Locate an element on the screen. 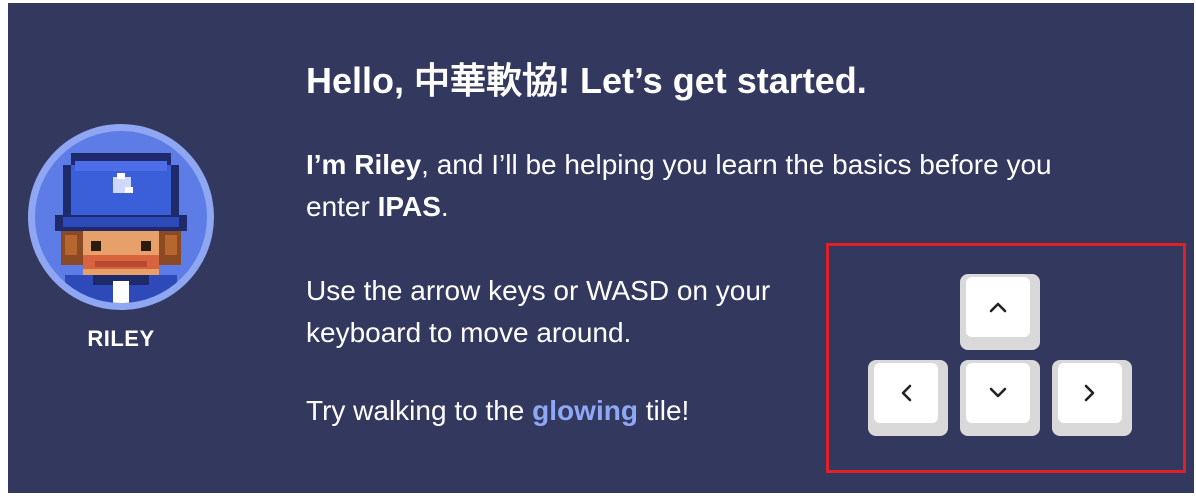 This screenshot has width=1196, height=497. key-right-cap is located at coordinates (1090, 393).